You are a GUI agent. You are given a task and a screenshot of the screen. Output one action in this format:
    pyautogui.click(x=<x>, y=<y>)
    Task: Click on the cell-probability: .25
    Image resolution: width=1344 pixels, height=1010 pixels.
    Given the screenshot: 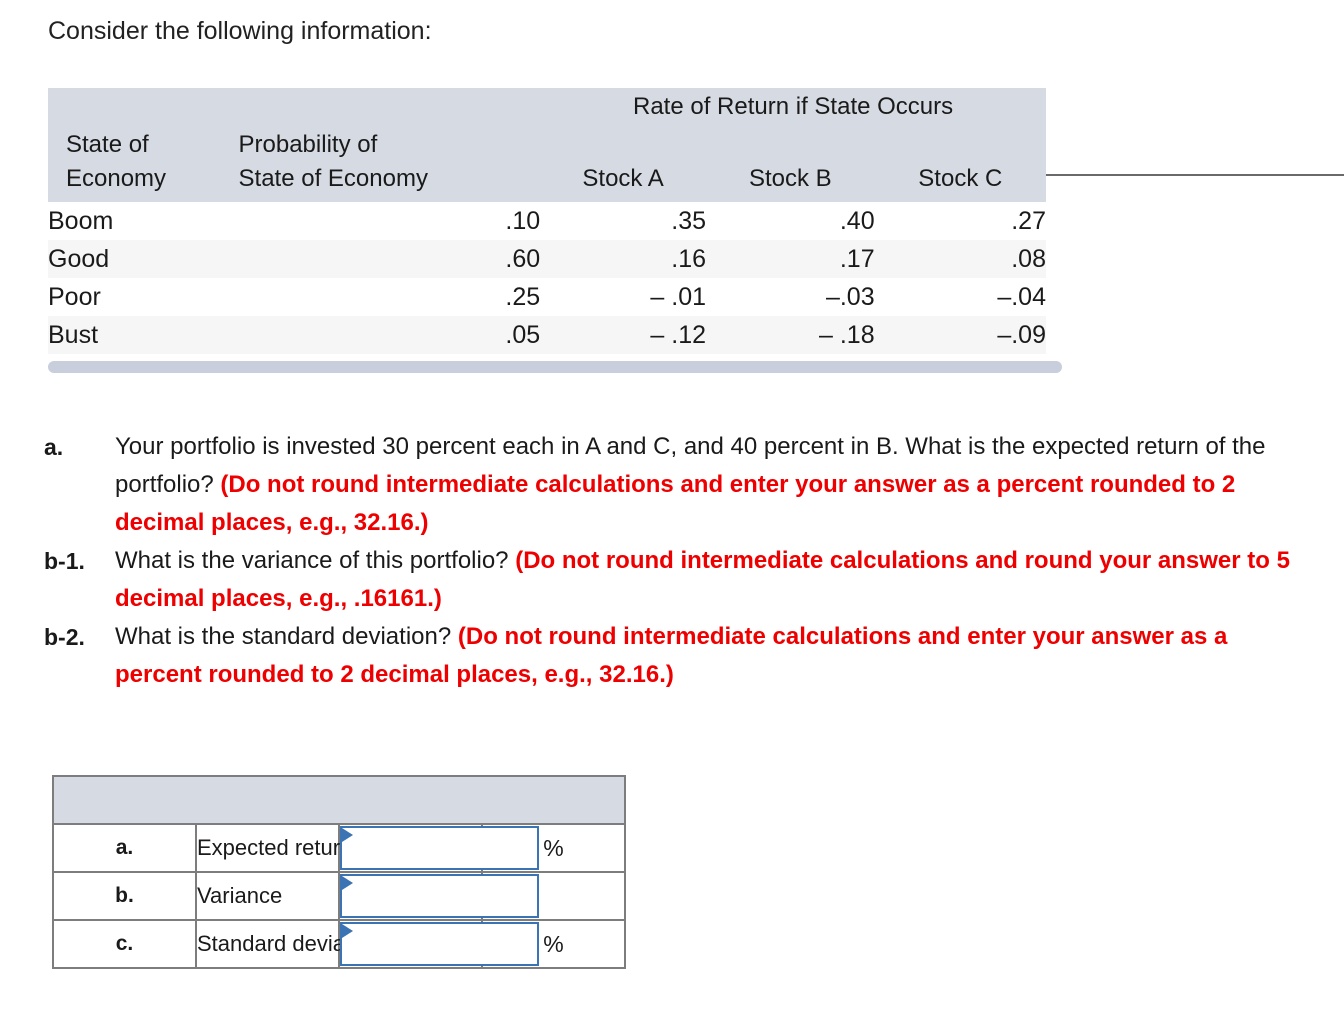 What is the action you would take?
    pyautogui.click(x=387, y=297)
    